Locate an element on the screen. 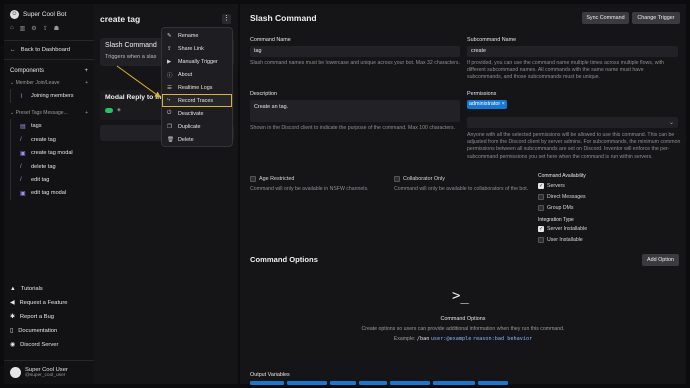 The height and width of the screenshot is (388, 690). subcommand-name-input: create is located at coordinates (572, 51).